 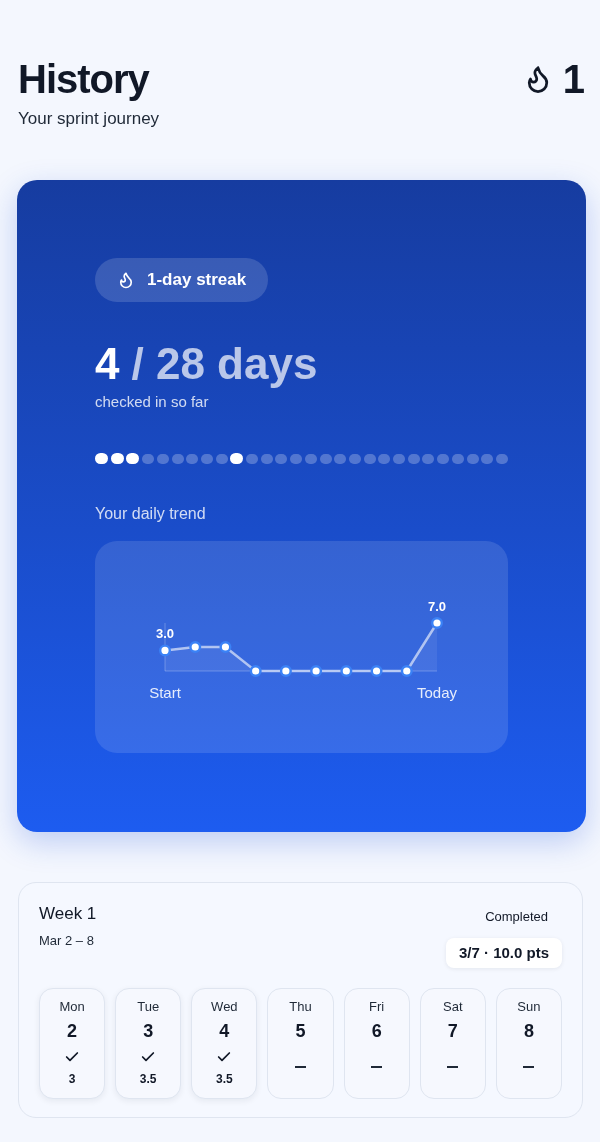 I want to click on progress-caption: checked in so far, so click(x=152, y=402).